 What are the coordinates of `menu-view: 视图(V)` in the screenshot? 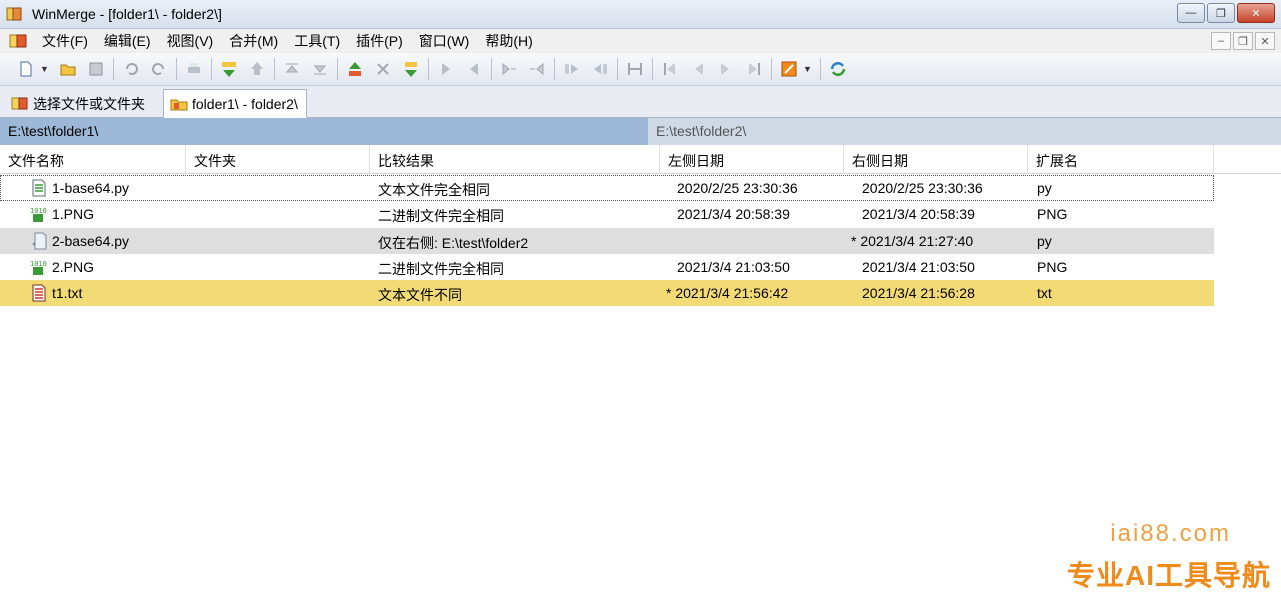 It's located at (190, 41).